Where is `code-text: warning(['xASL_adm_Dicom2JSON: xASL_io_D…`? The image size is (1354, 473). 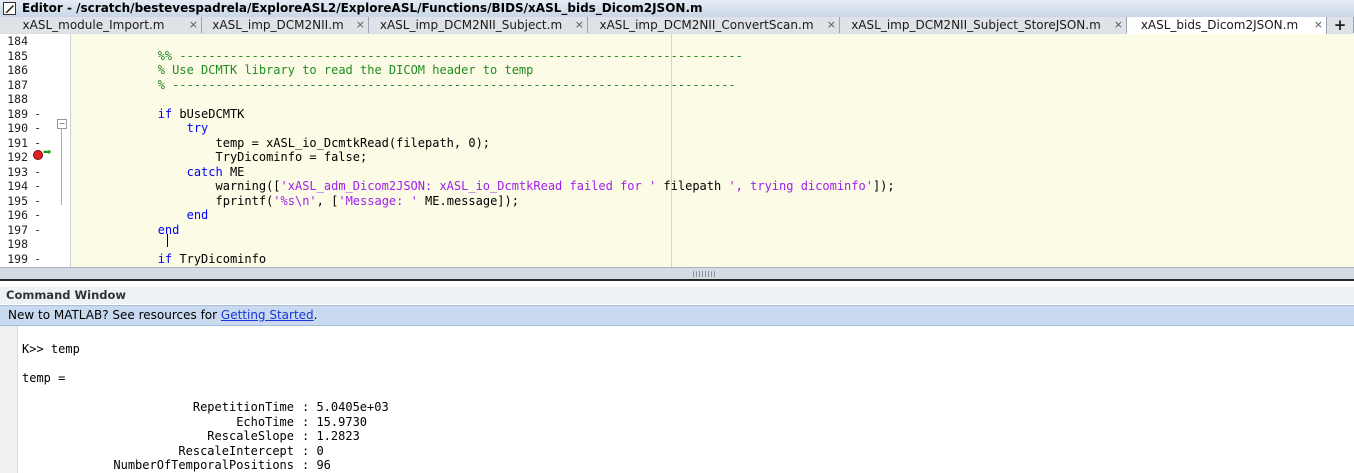 code-text: warning(['xASL_adm_Dicom2JSON: xASL_io_D… is located at coordinates (483, 186).